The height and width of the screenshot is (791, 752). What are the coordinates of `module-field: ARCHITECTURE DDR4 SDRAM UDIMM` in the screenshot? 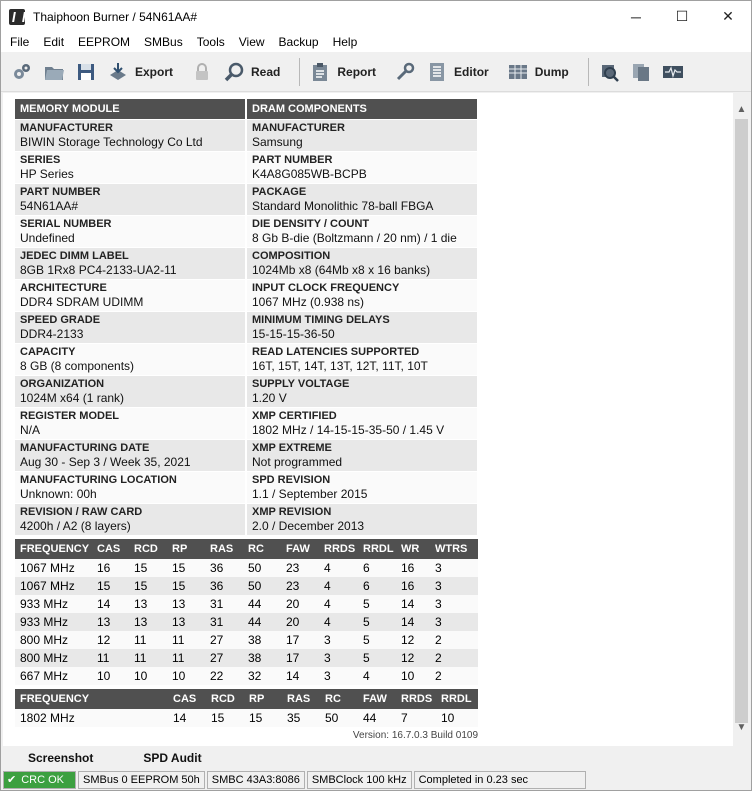 It's located at (130, 295).